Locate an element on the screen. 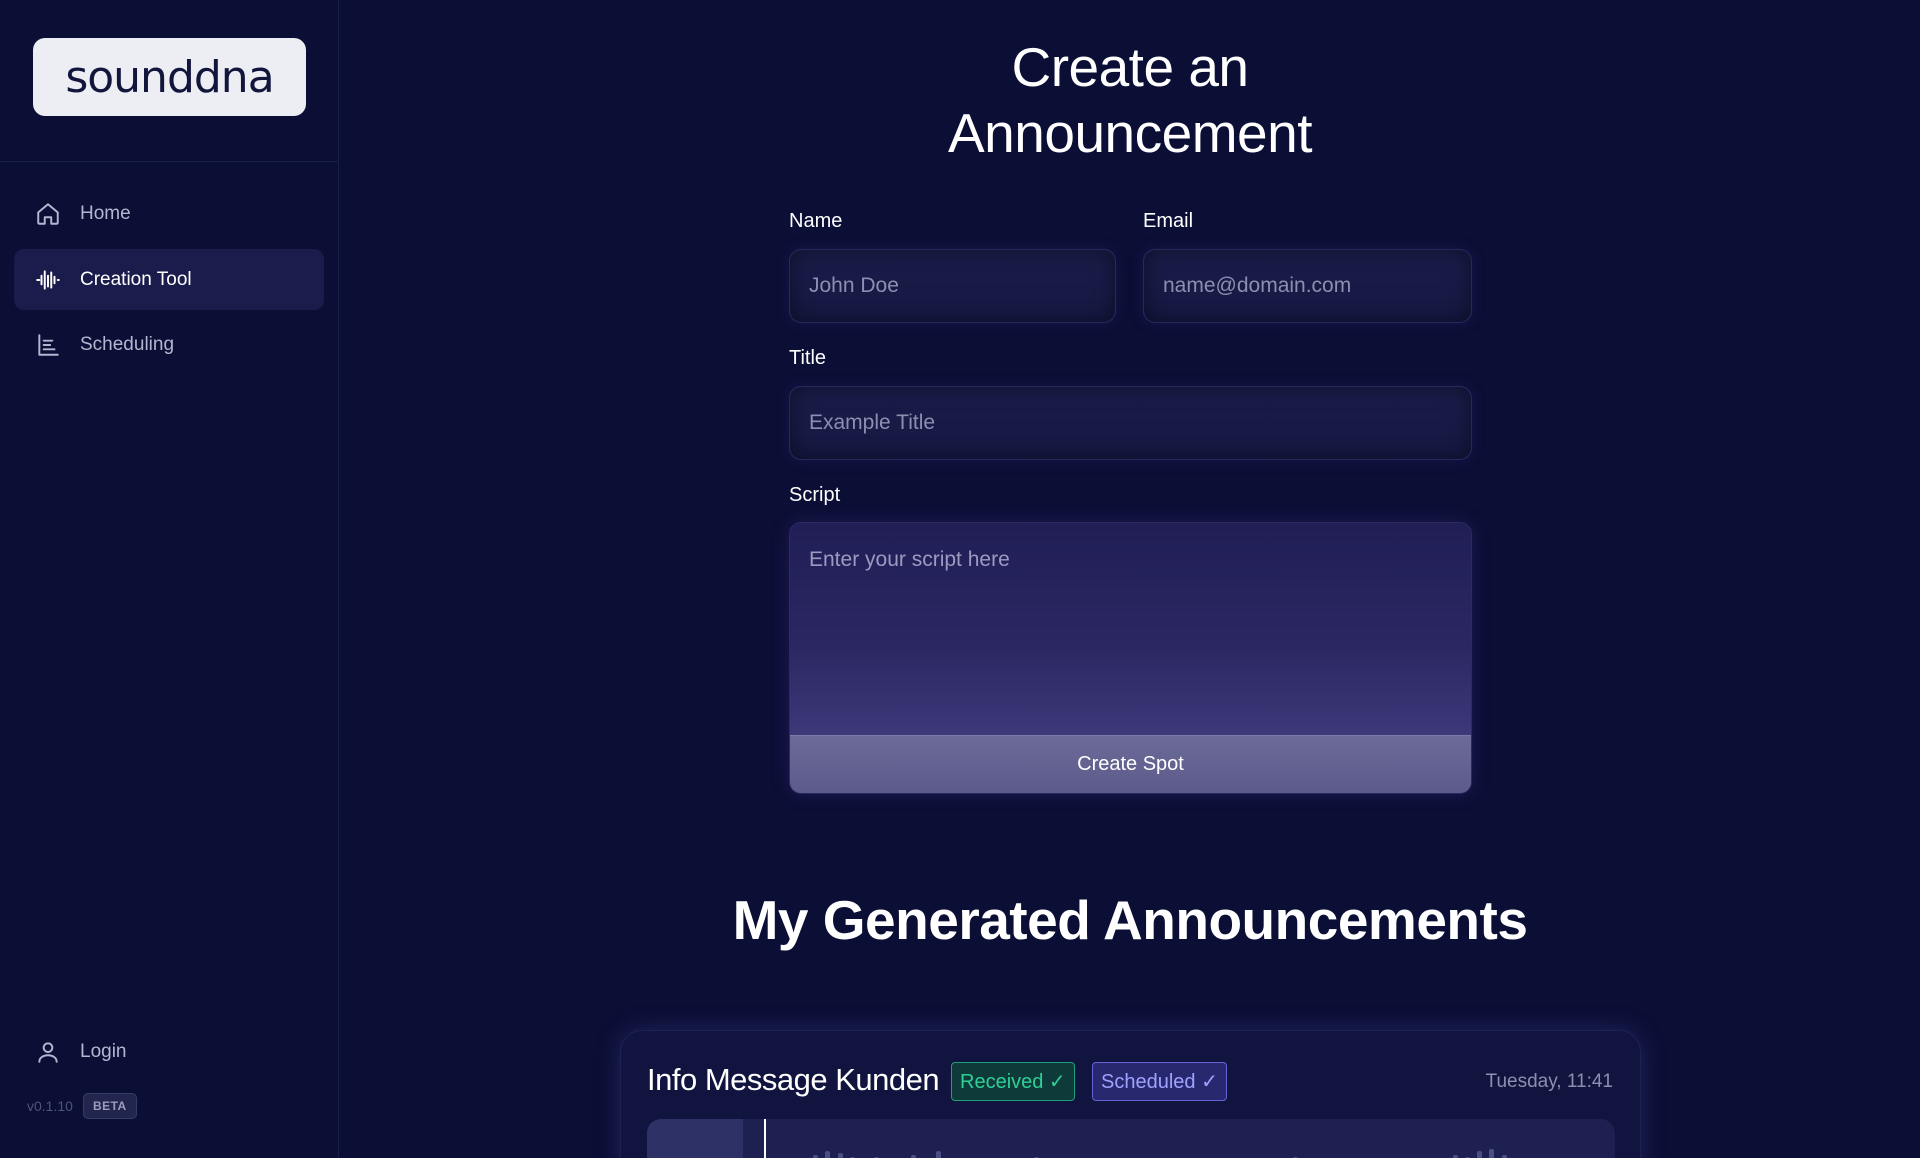 The image size is (1920, 1158). sidebar-item-scheduling: Scheduling is located at coordinates (169, 344).